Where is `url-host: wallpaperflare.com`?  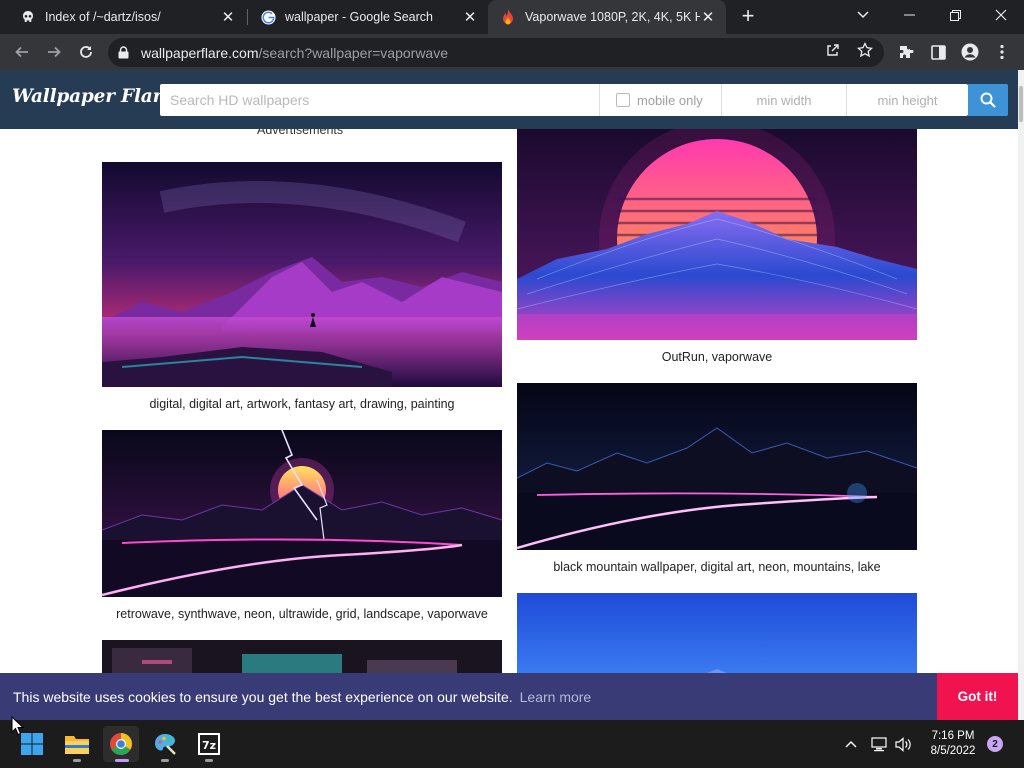
url-host: wallpaperflare.com is located at coordinates (200, 52).